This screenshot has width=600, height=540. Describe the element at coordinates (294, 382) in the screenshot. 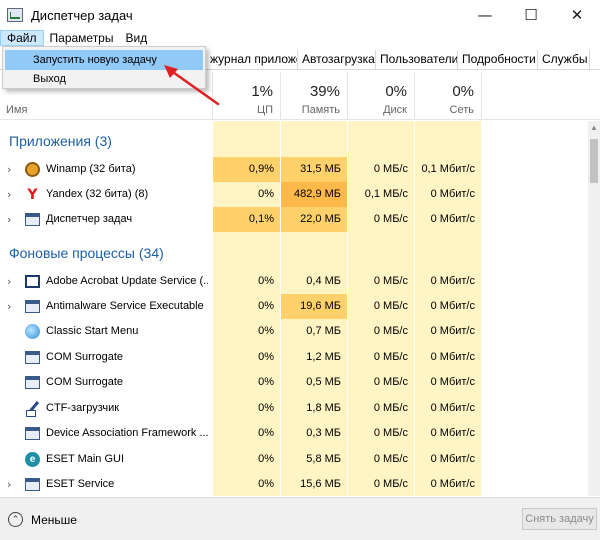

I see `table-row: COM Surrogate 0% 0,5 МБ 0 МБ/с 0 Мбит/с` at that location.